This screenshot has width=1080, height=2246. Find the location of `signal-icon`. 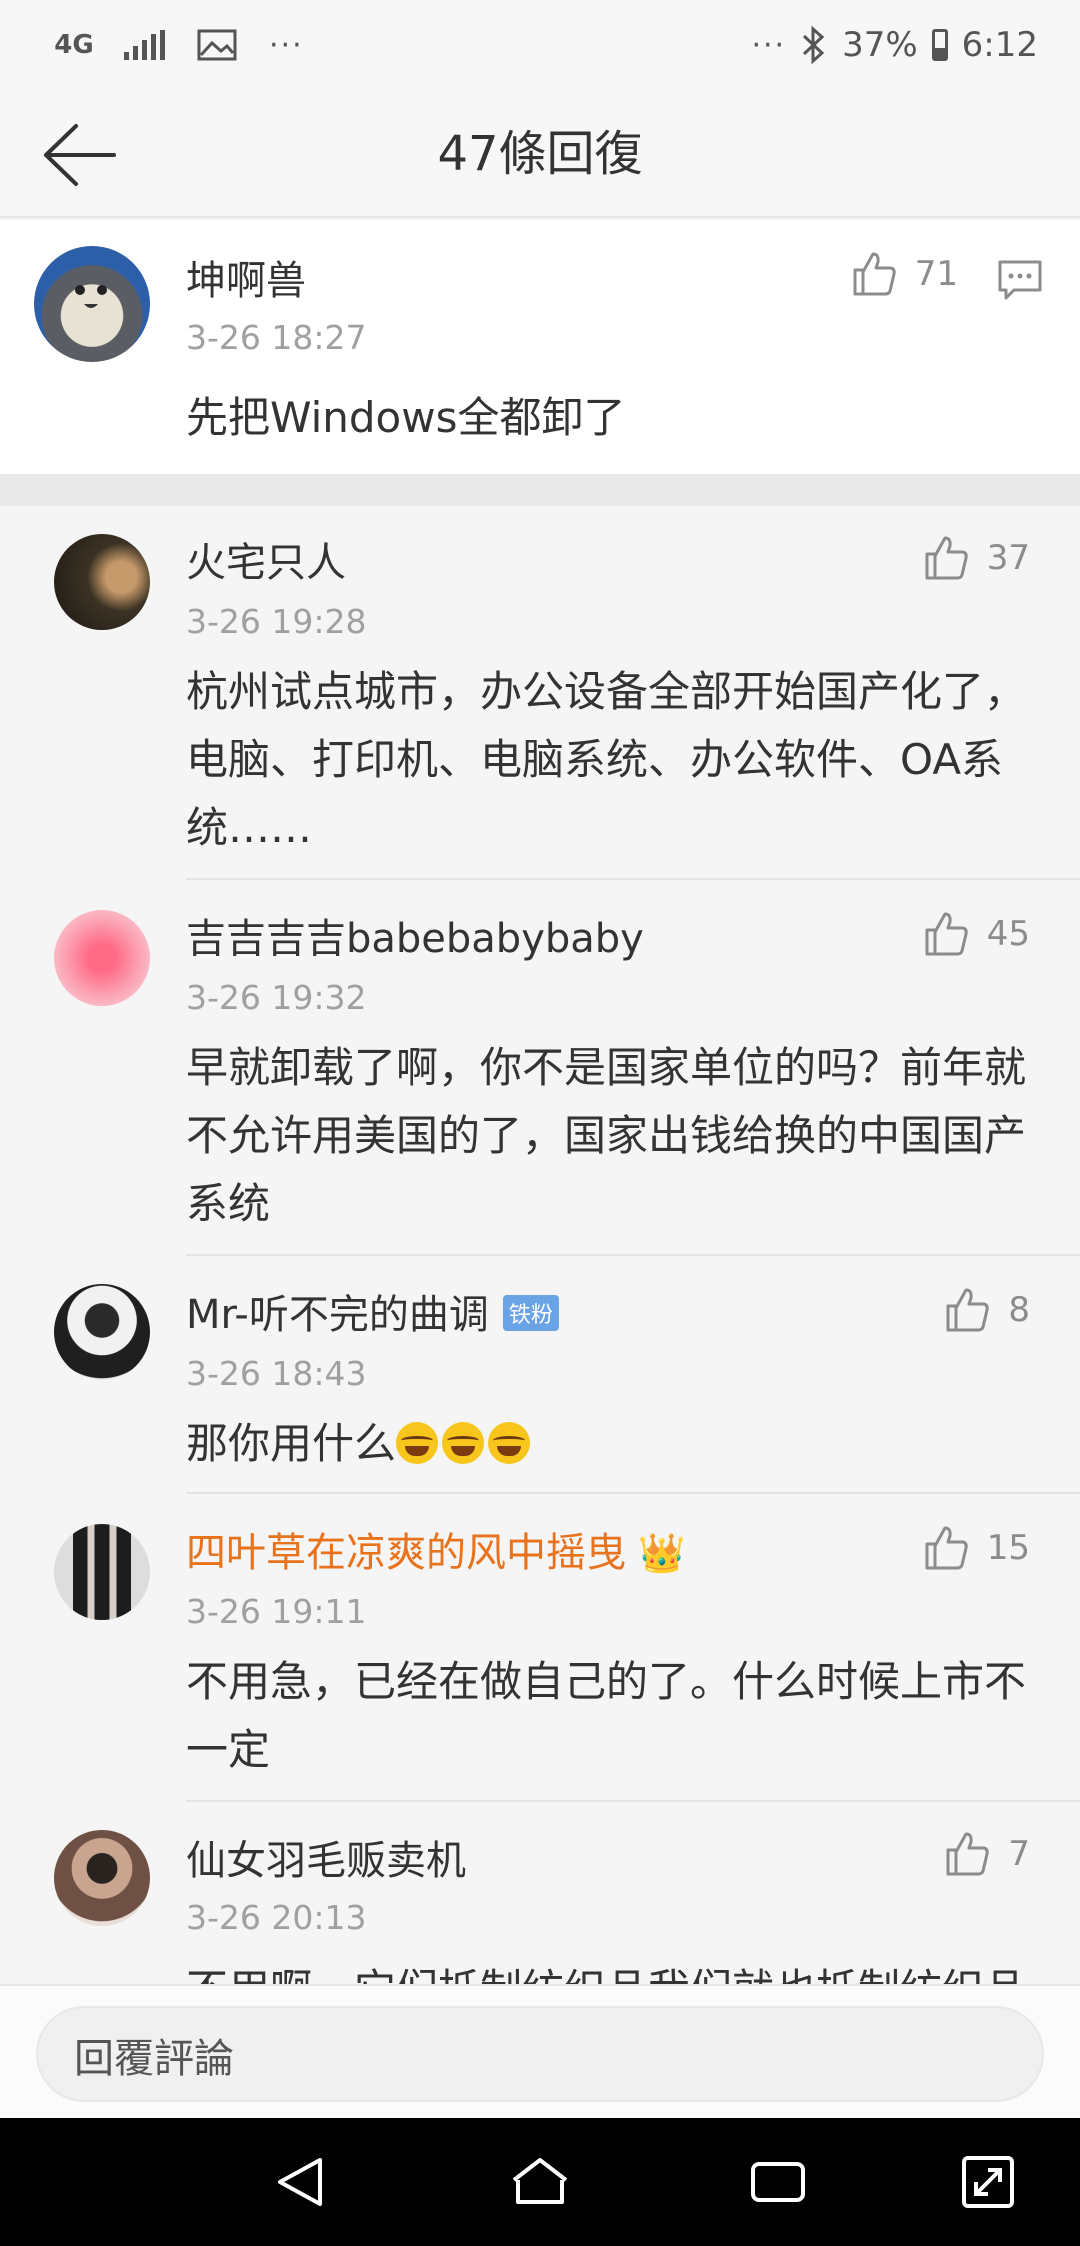

signal-icon is located at coordinates (144, 45).